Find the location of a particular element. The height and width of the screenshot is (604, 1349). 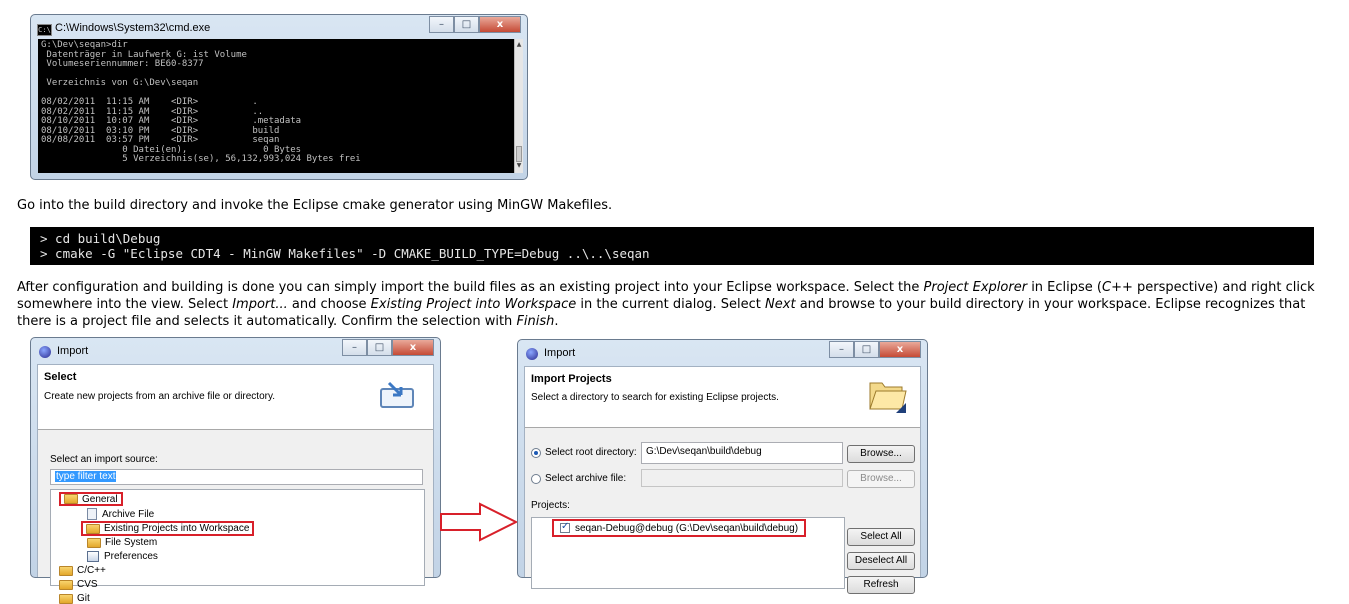

header-title: Select is located at coordinates (60, 377).